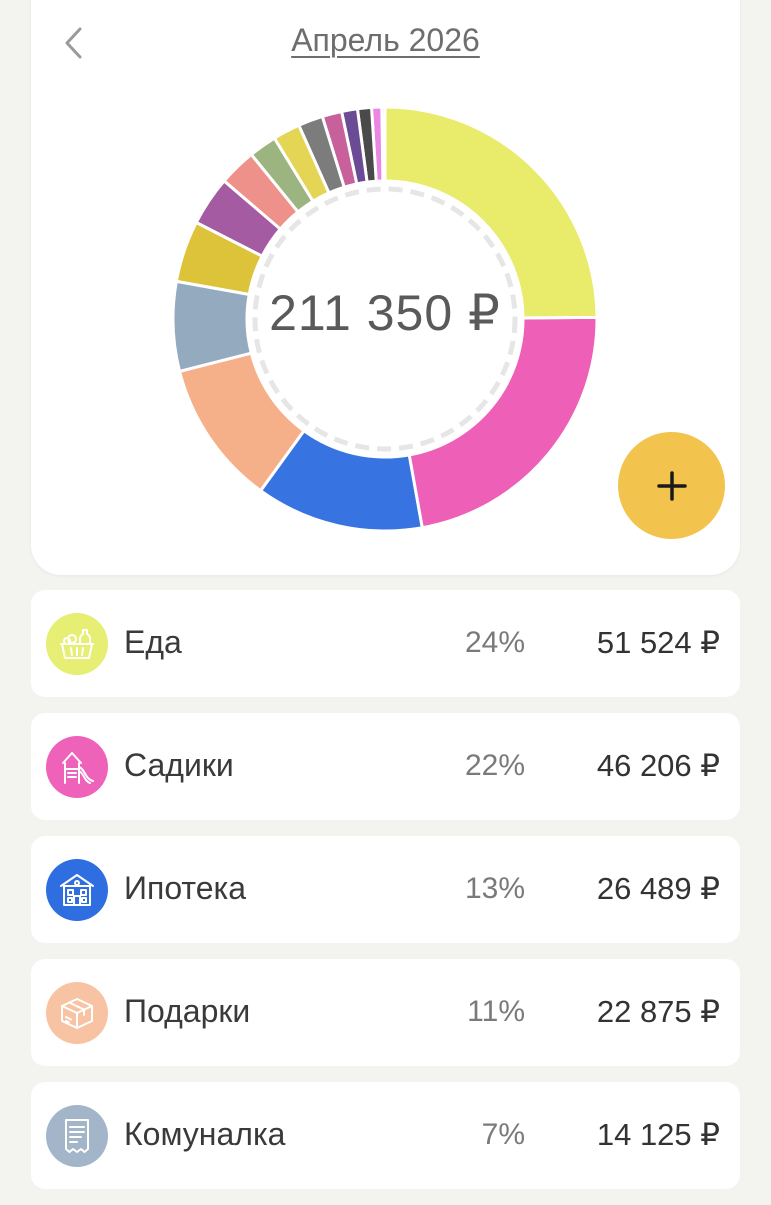 This screenshot has width=771, height=1205. What do you see at coordinates (658, 1134) in the screenshot?
I see `category-amount: 14 125 ₽` at bounding box center [658, 1134].